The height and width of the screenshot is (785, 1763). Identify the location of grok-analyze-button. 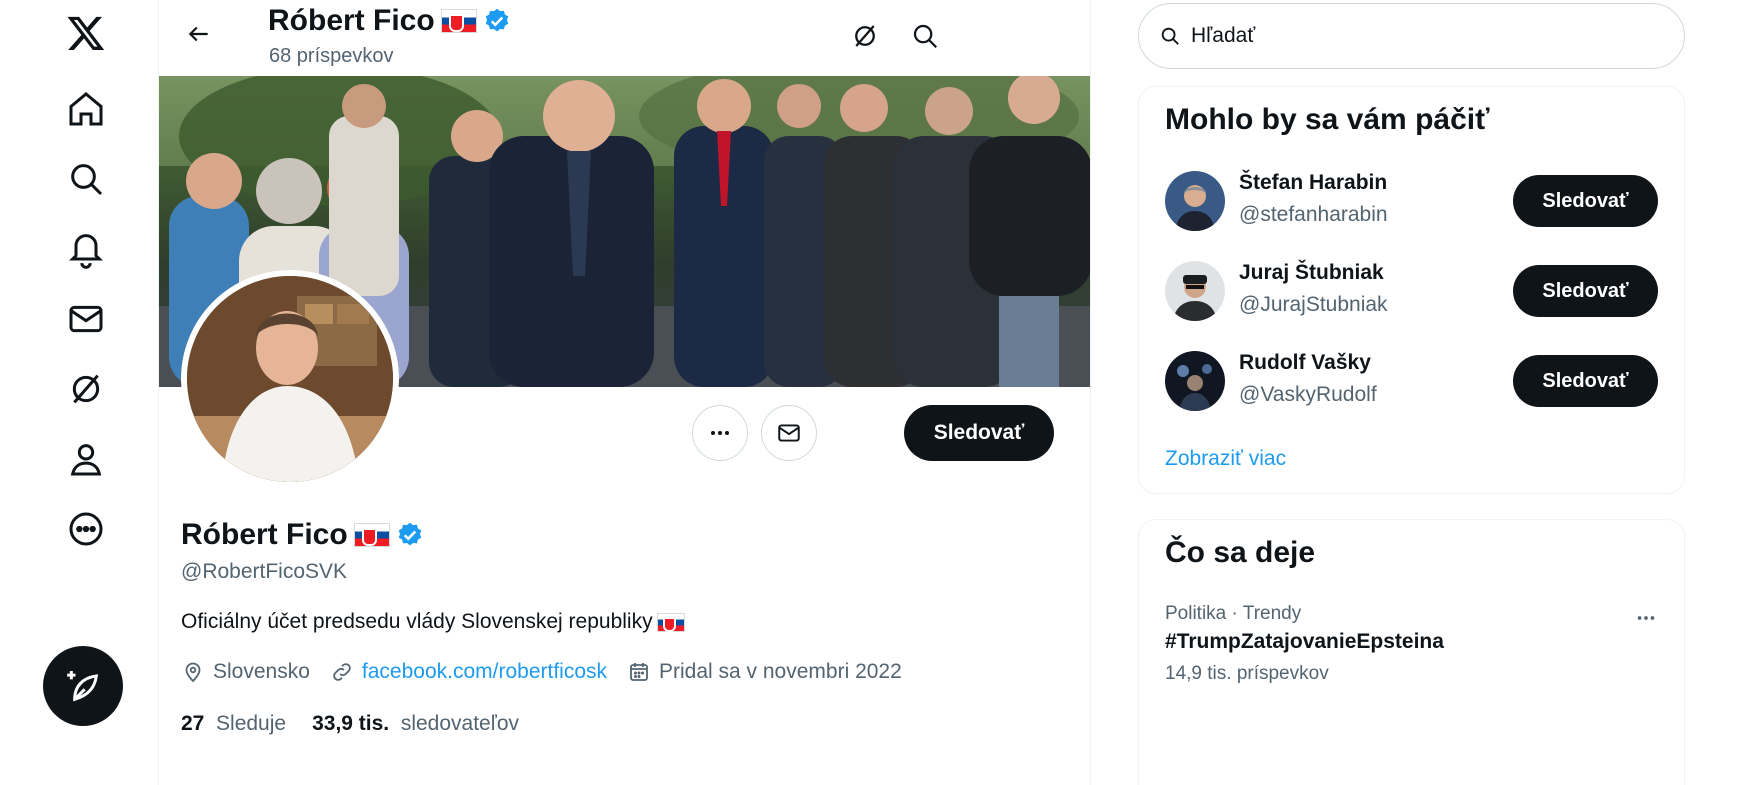
(865, 36).